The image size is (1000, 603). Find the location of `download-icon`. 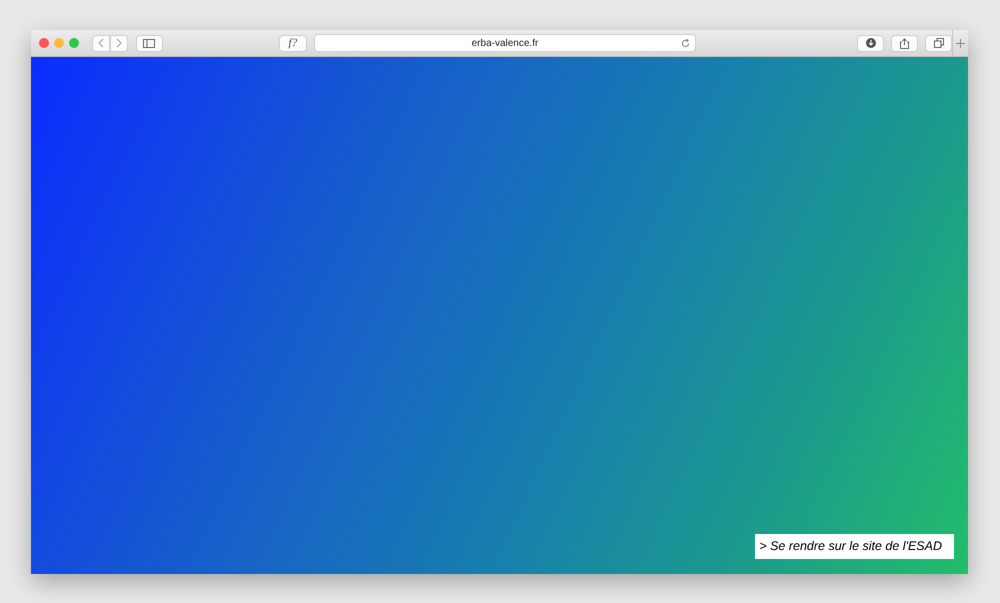

download-icon is located at coordinates (871, 43).